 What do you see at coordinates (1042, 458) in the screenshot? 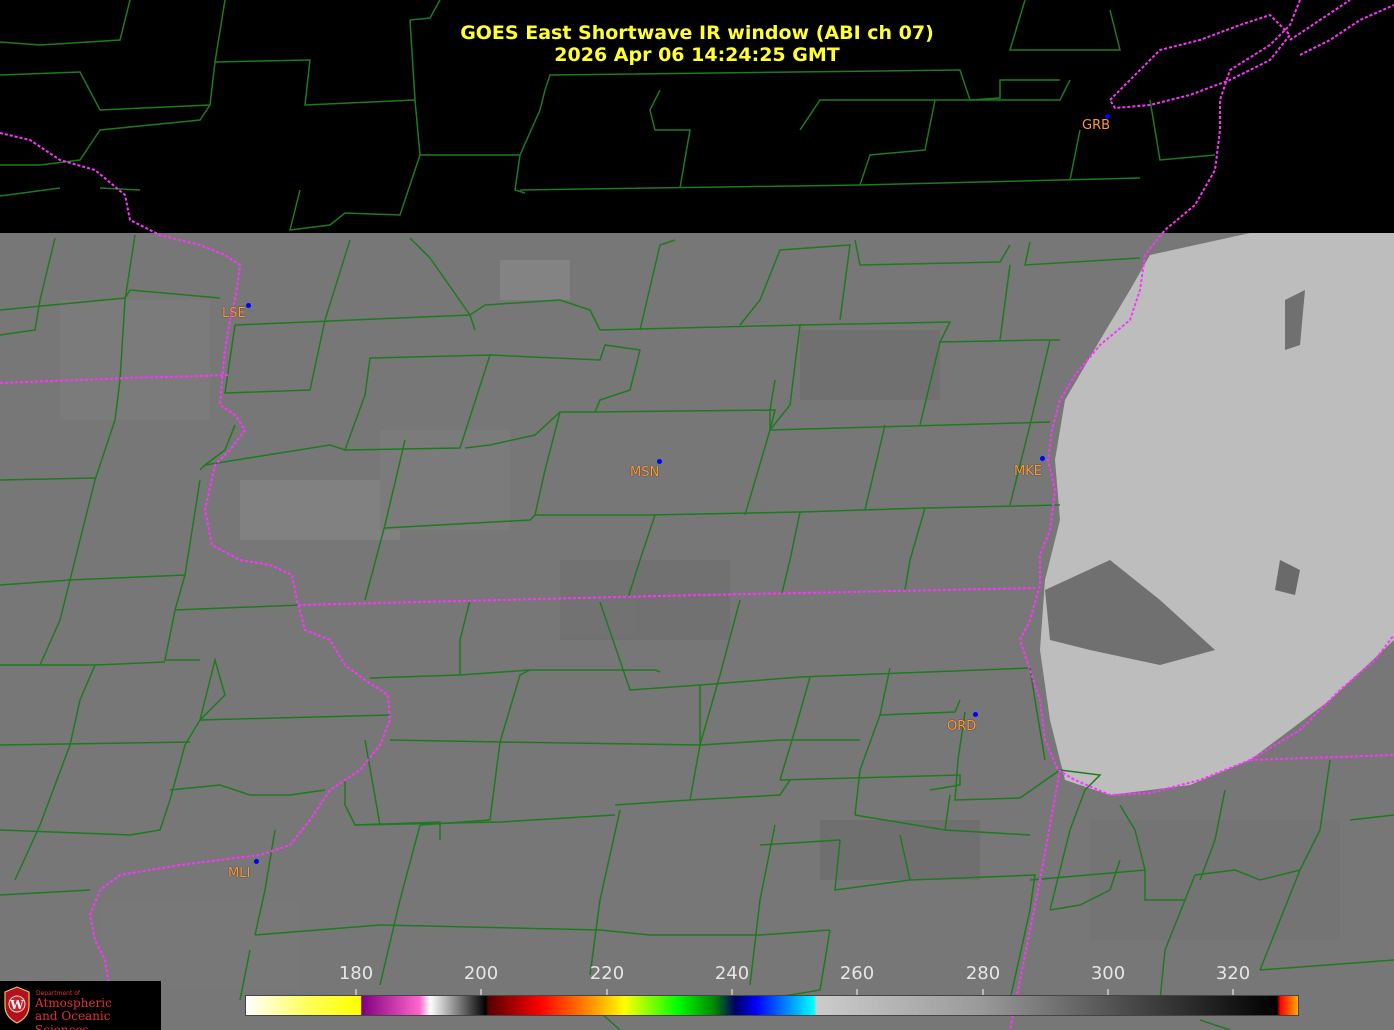
I see `station-dot-mke` at bounding box center [1042, 458].